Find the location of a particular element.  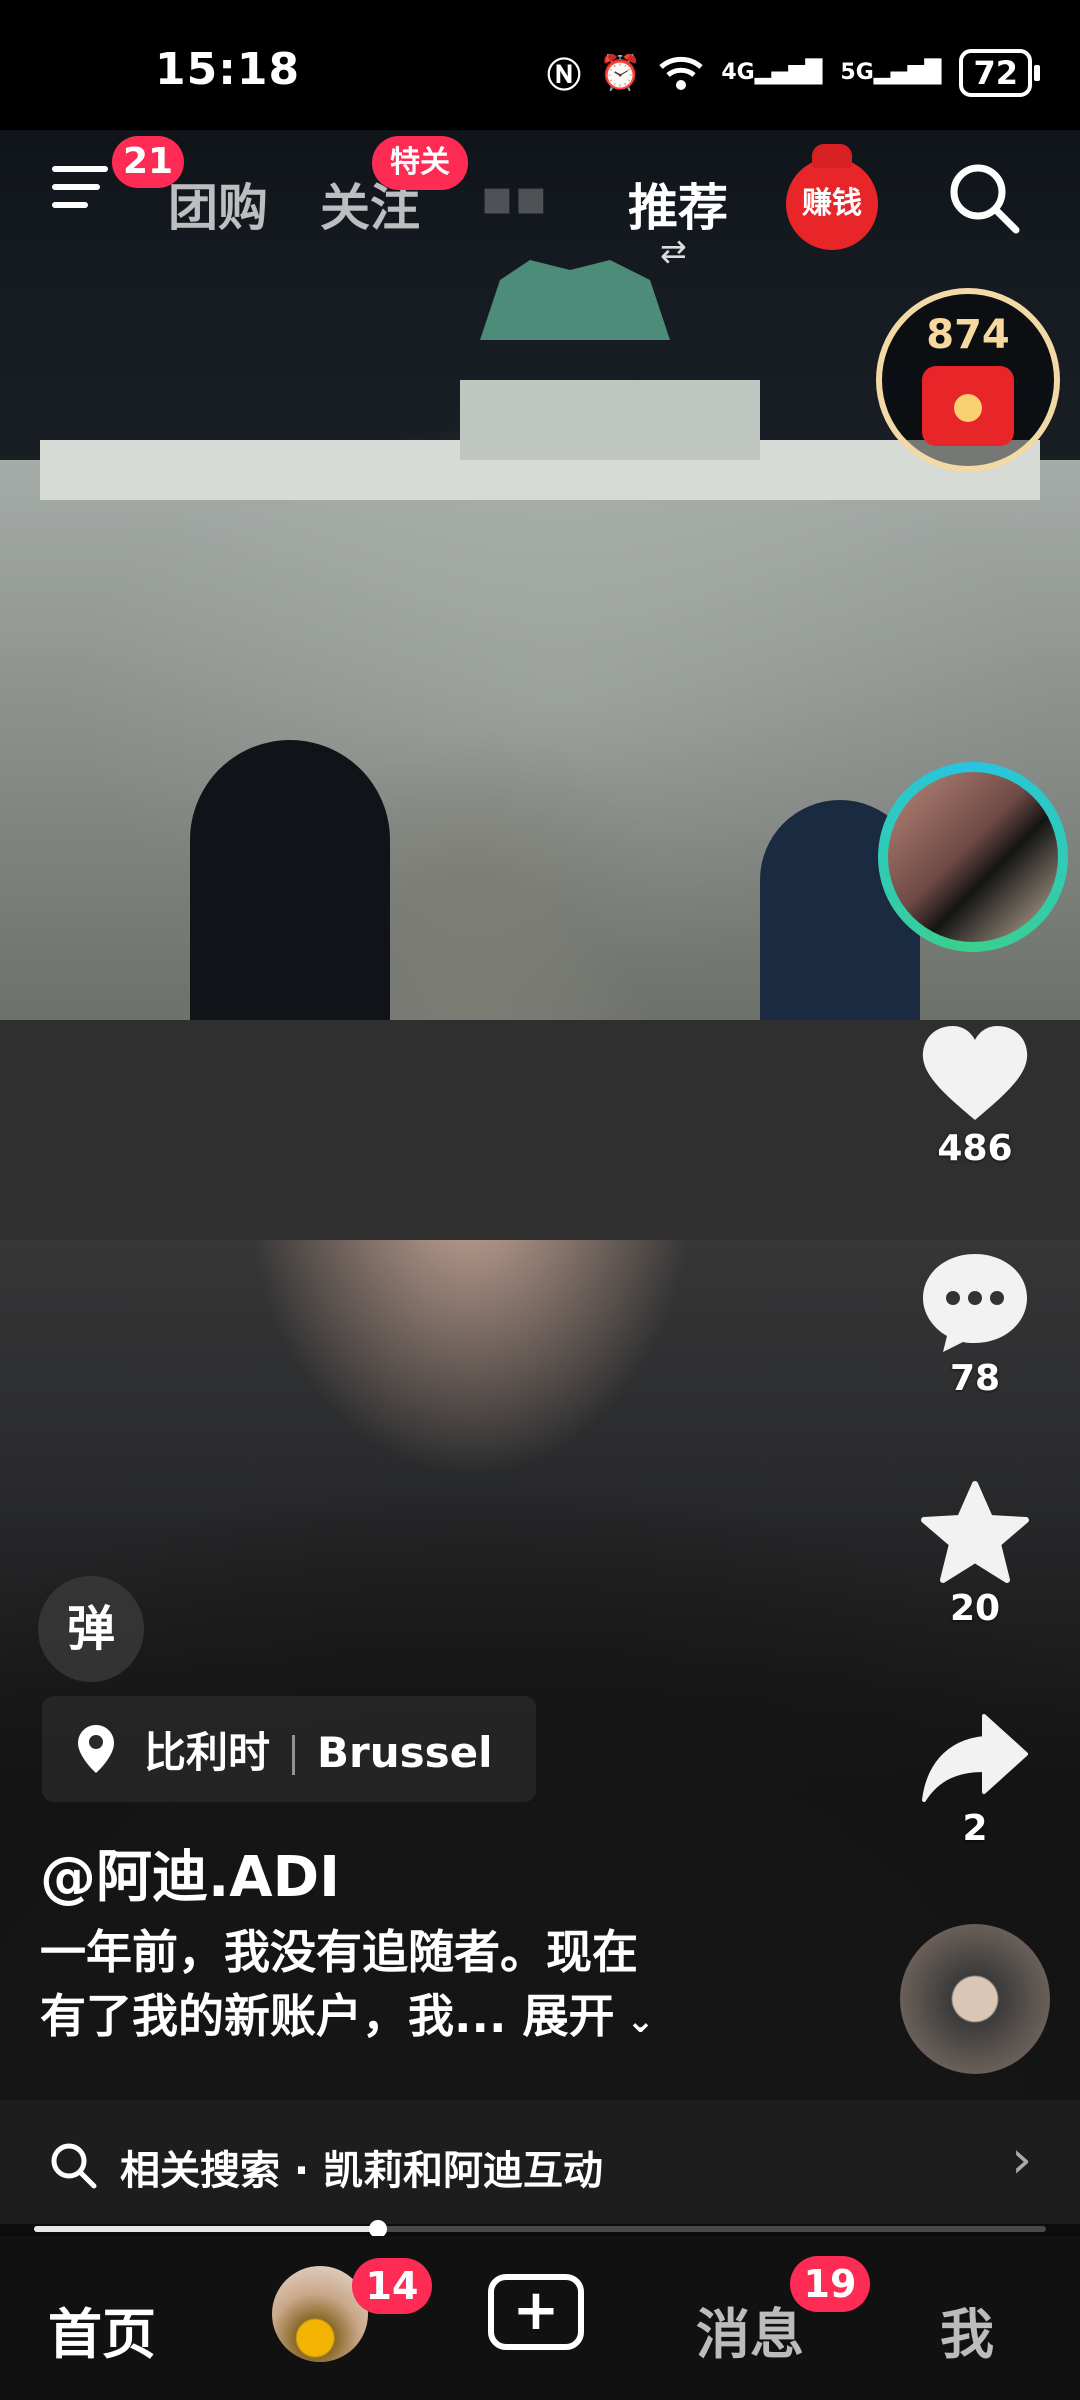

tab-recommend: 推荐 is located at coordinates (678, 204).